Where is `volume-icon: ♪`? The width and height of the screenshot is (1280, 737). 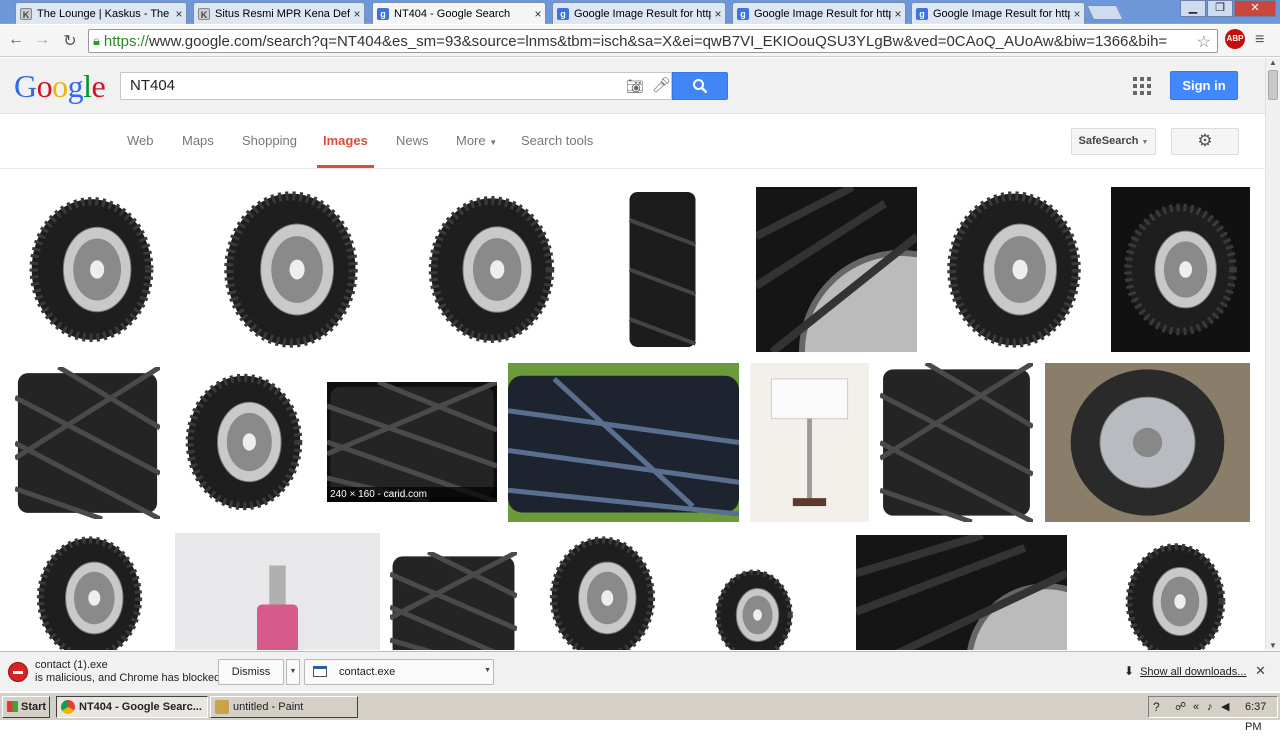 volume-icon: ♪ is located at coordinates (1210, 707).